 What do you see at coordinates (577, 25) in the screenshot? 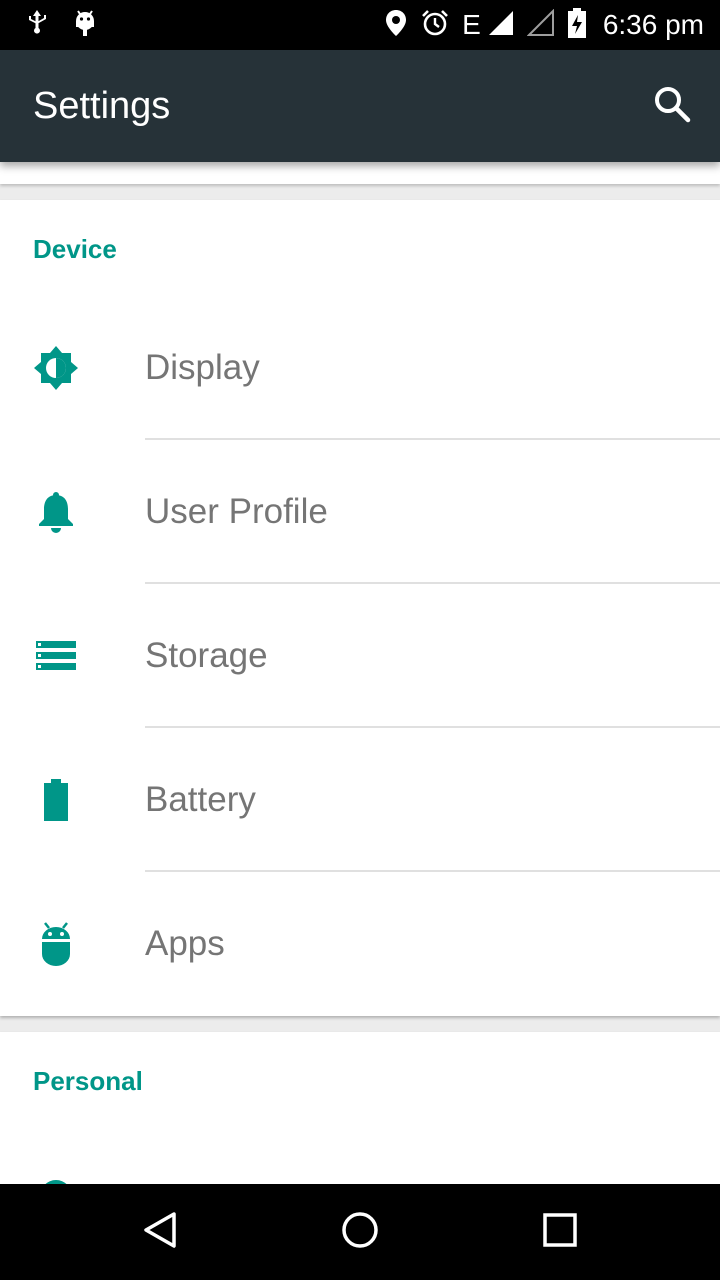
I see `battery-charging-icon` at bounding box center [577, 25].